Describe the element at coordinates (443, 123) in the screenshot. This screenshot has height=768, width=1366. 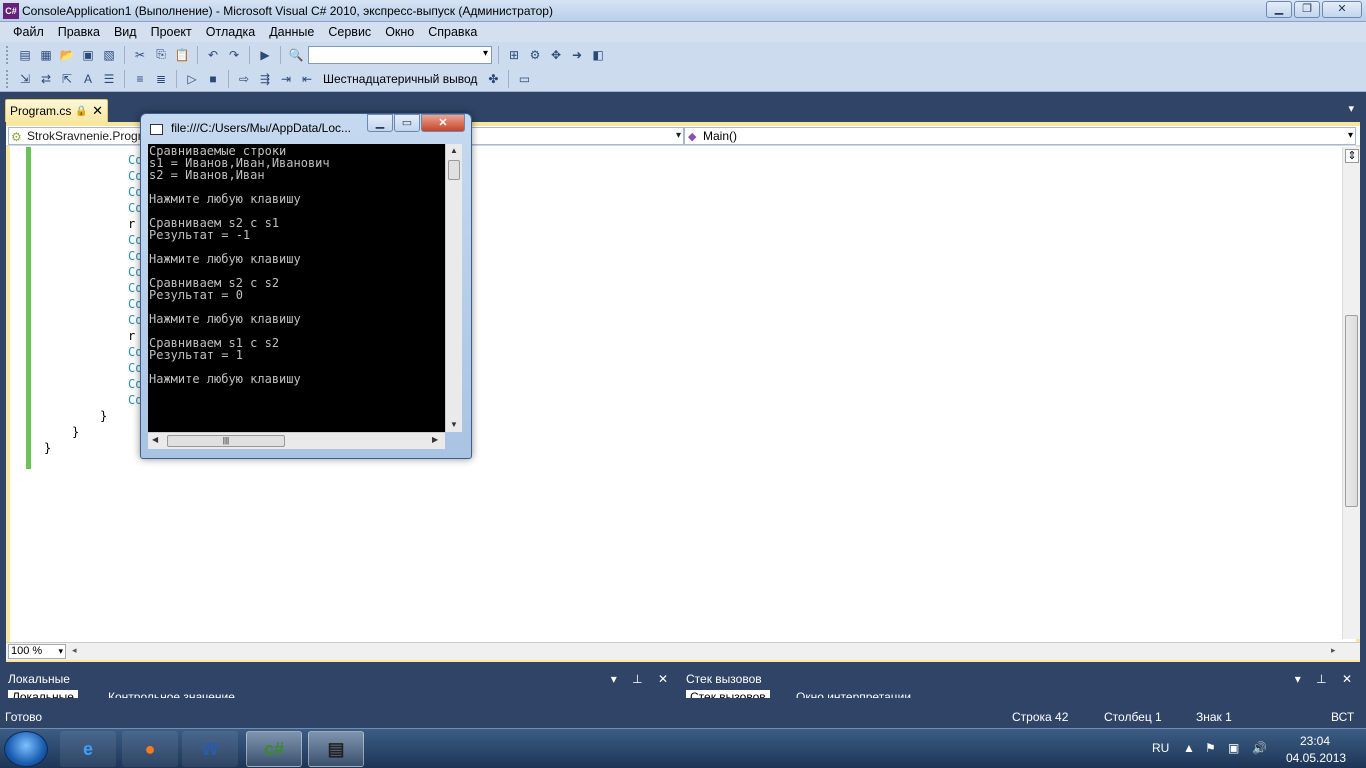
I see `console-close-button: ✕` at that location.